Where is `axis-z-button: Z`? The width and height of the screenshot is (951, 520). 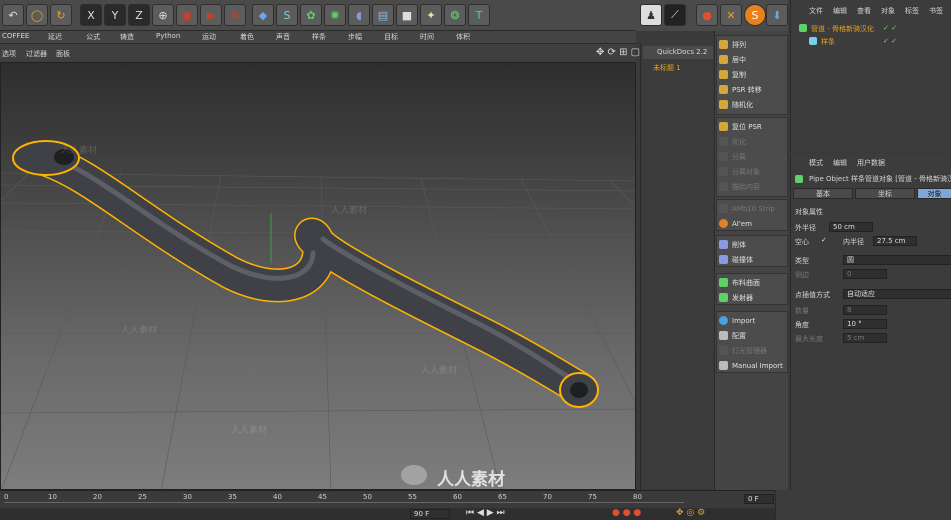
axis-z-button: Z is located at coordinates (139, 15).